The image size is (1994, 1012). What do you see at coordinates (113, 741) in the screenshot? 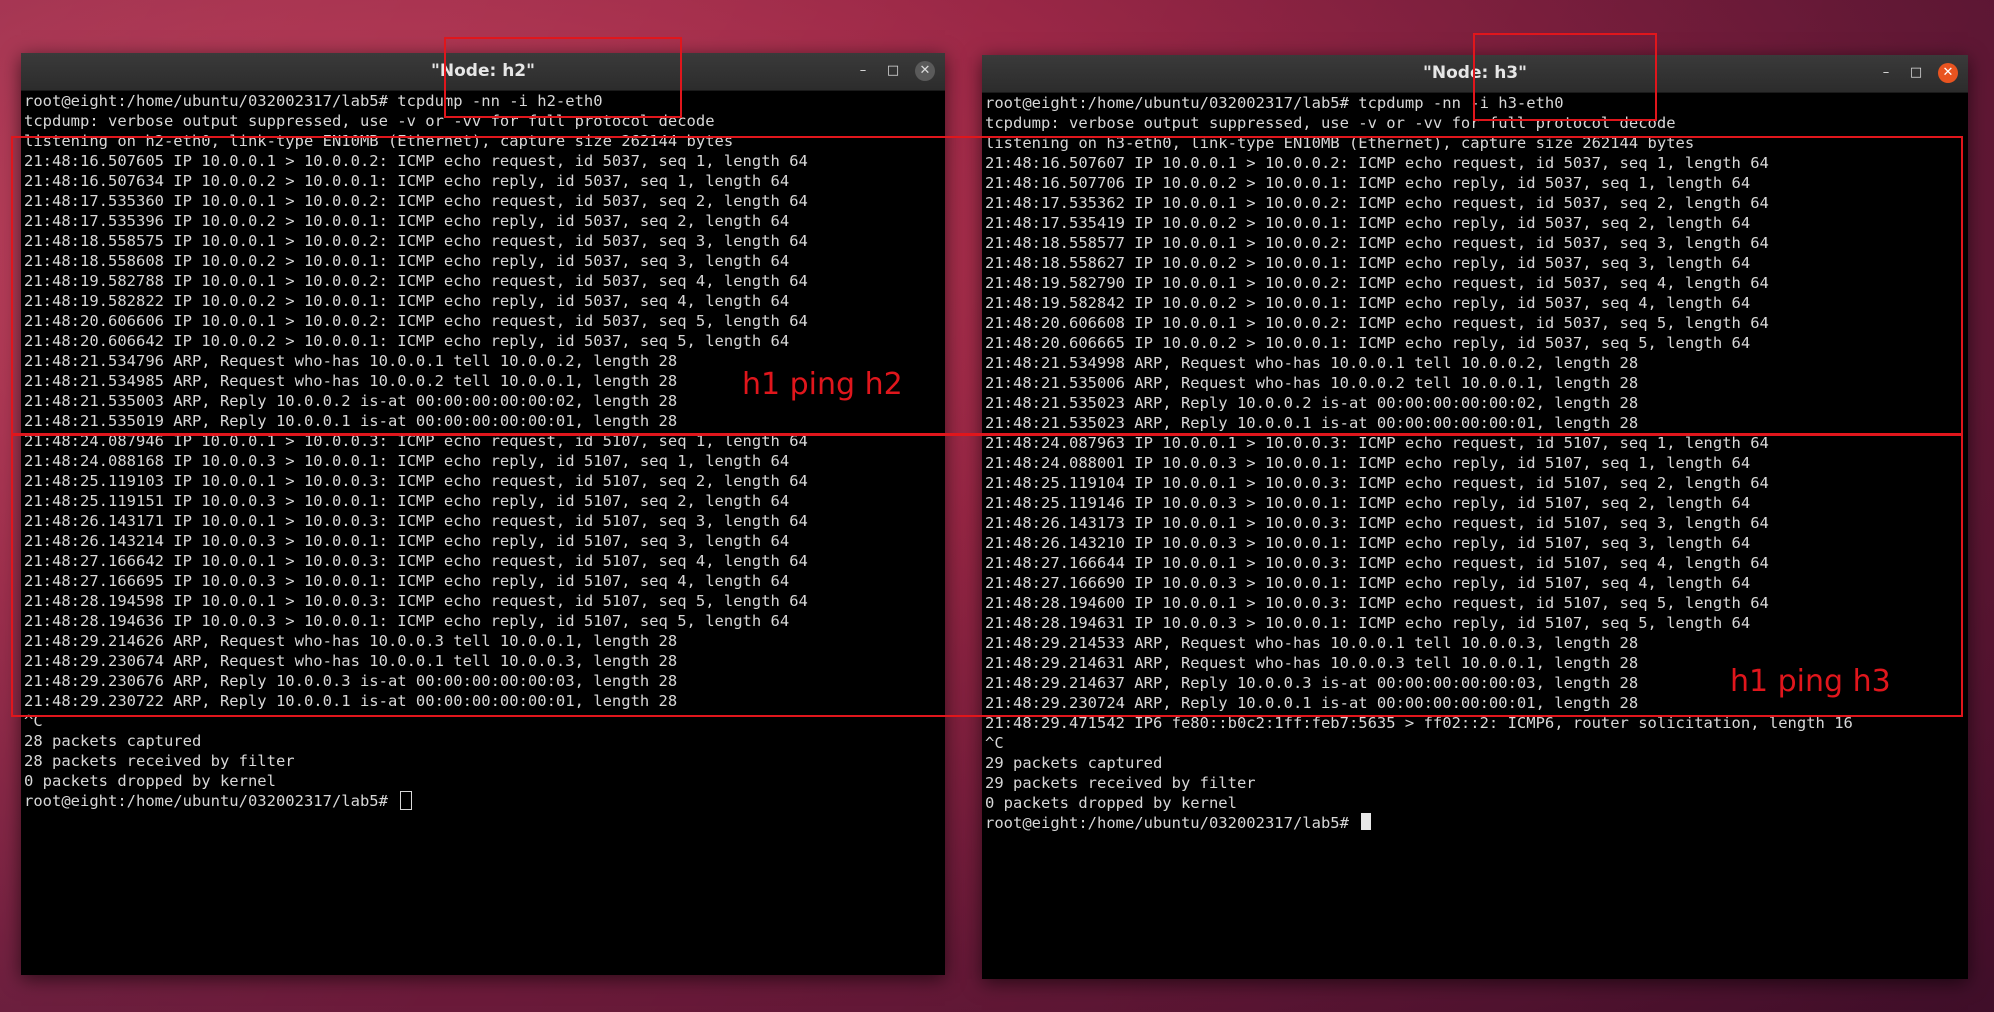
I see `terminal-line: 28 packets captured` at bounding box center [113, 741].